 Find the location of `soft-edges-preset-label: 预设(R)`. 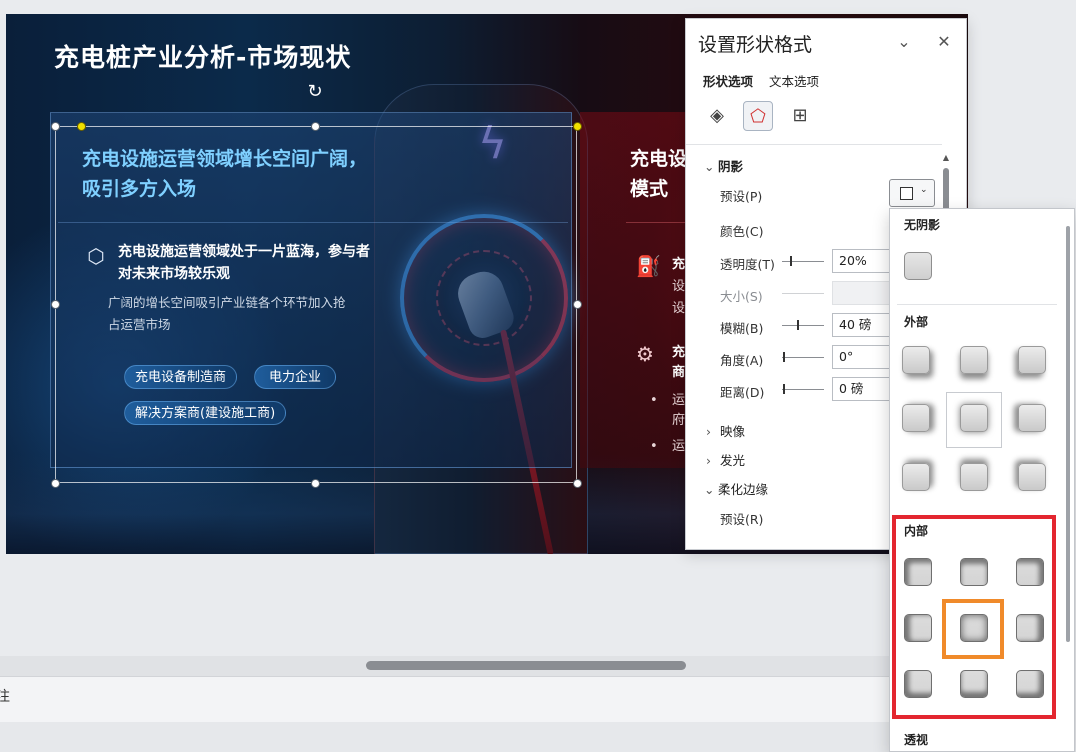

soft-edges-preset-label: 预设(R) is located at coordinates (742, 519).